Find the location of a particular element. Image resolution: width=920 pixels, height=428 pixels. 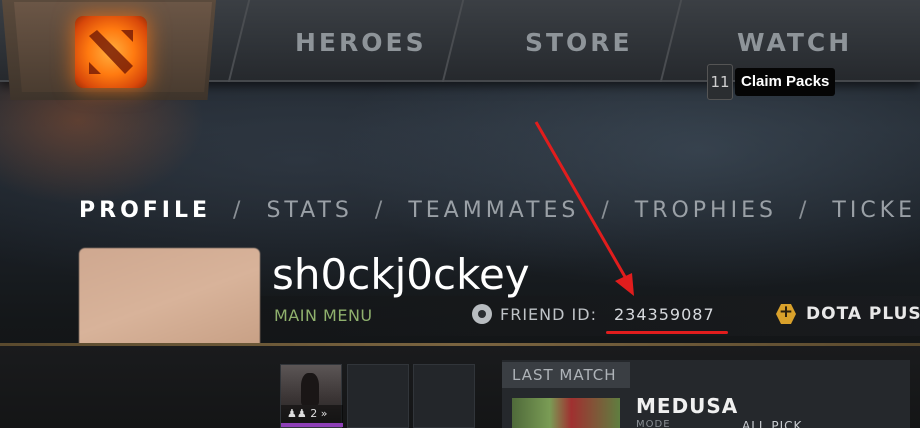

tab-trophies: TROPHIES is located at coordinates (706, 210).